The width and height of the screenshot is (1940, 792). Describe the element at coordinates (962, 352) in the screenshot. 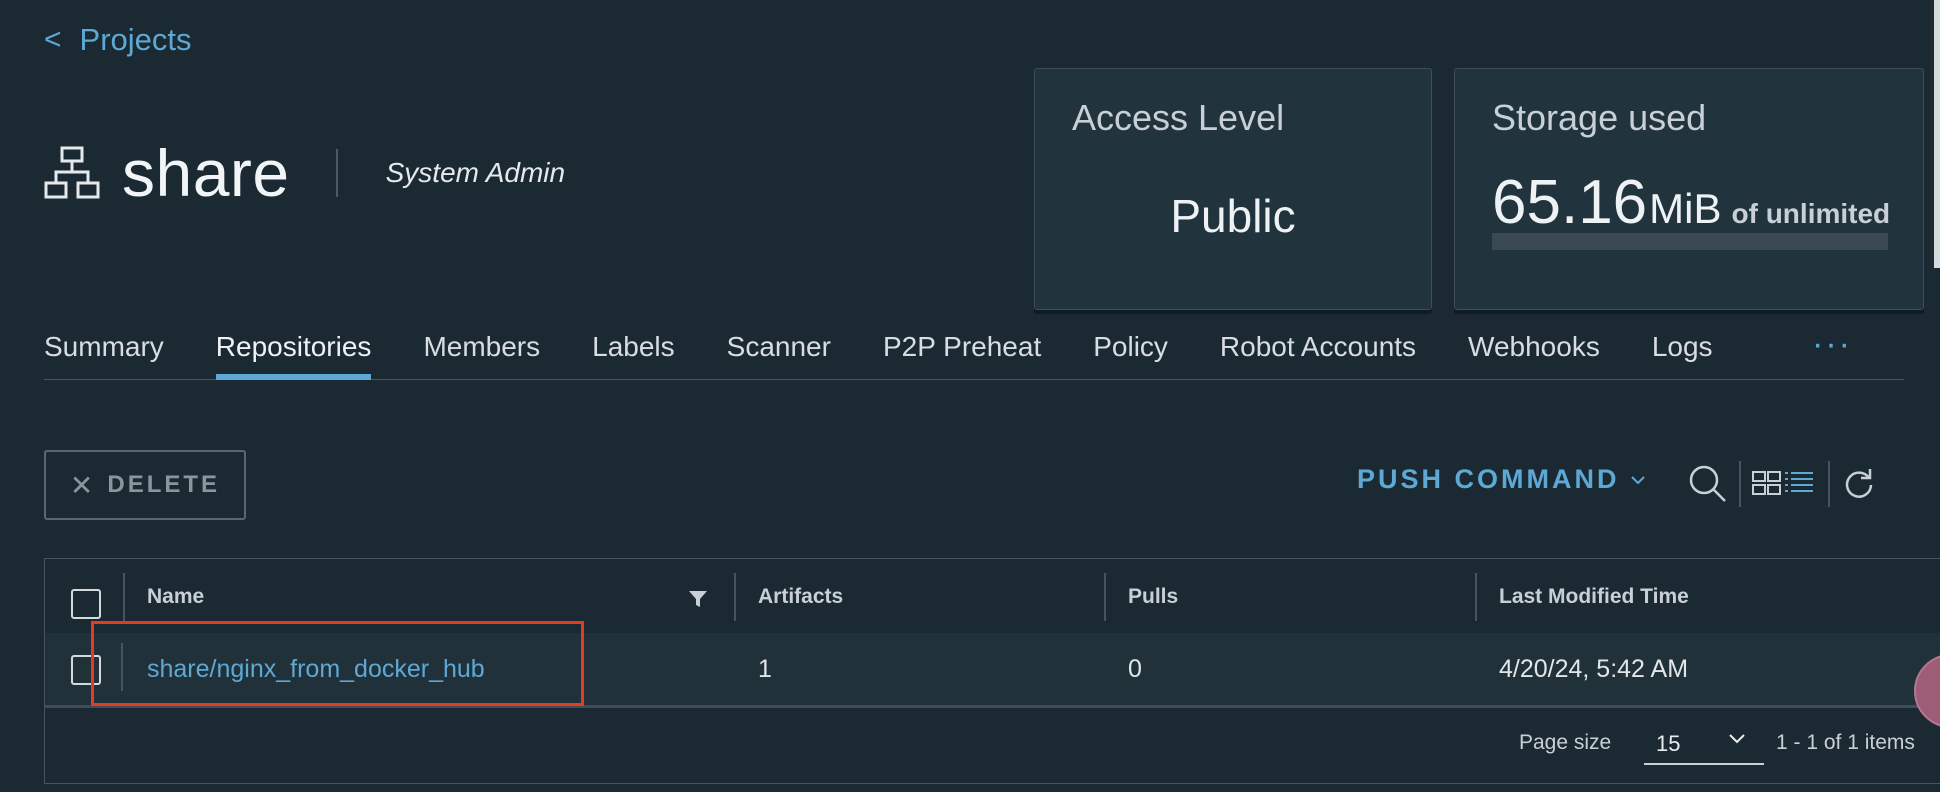

I see `tab-p2p-preheat: P2P Preheat` at that location.